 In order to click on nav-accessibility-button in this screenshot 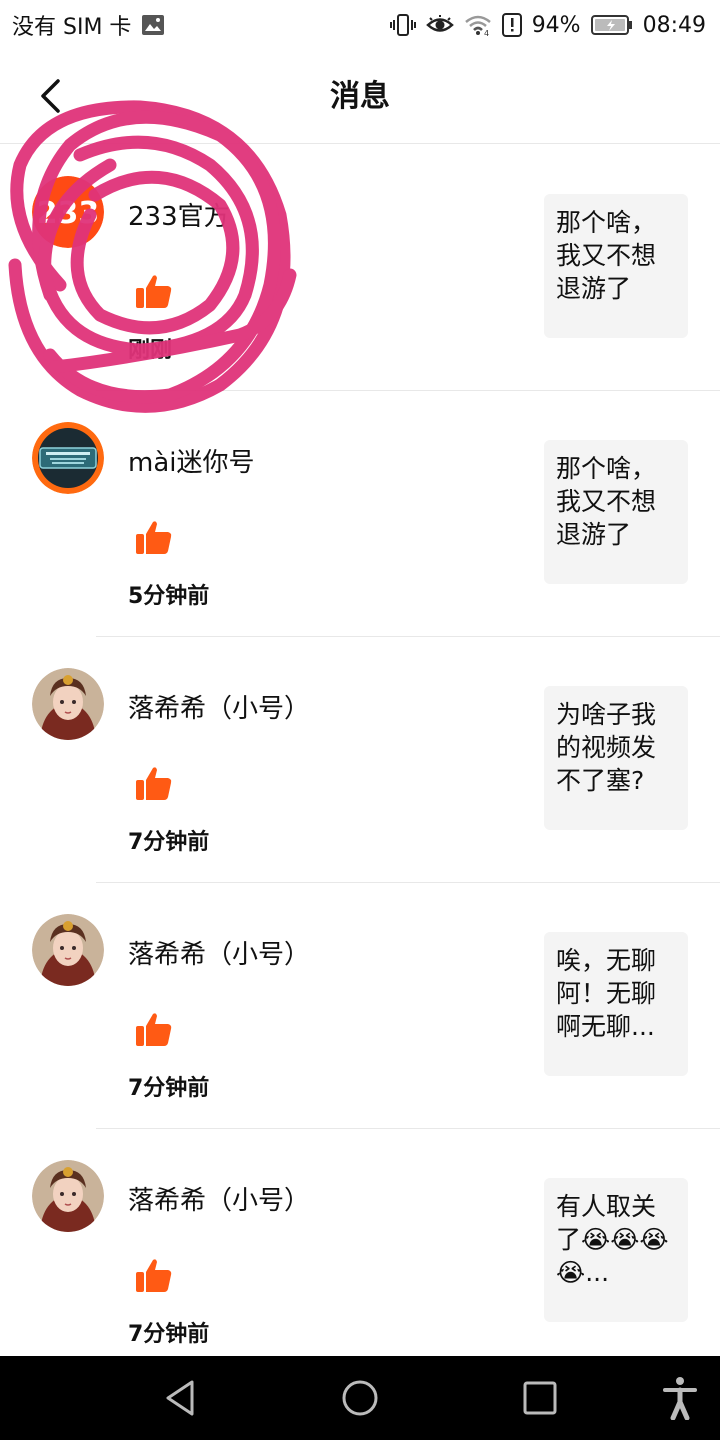, I will do `click(680, 1398)`.